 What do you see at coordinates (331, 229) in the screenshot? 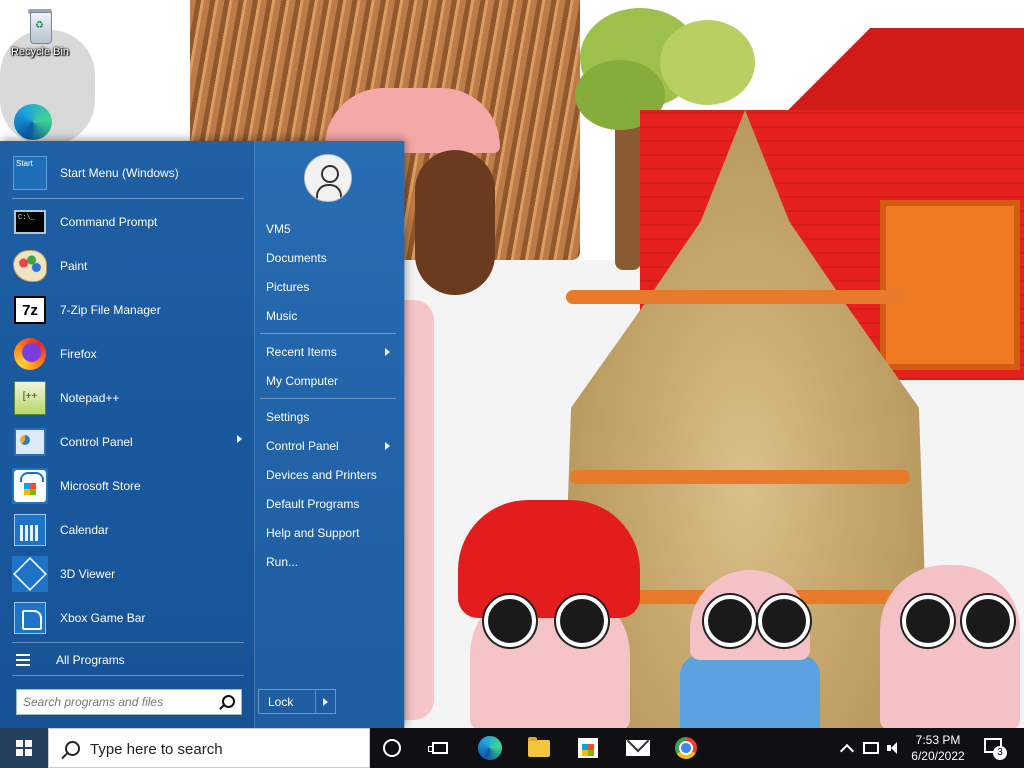
I see `places-item-user: VM5` at bounding box center [331, 229].